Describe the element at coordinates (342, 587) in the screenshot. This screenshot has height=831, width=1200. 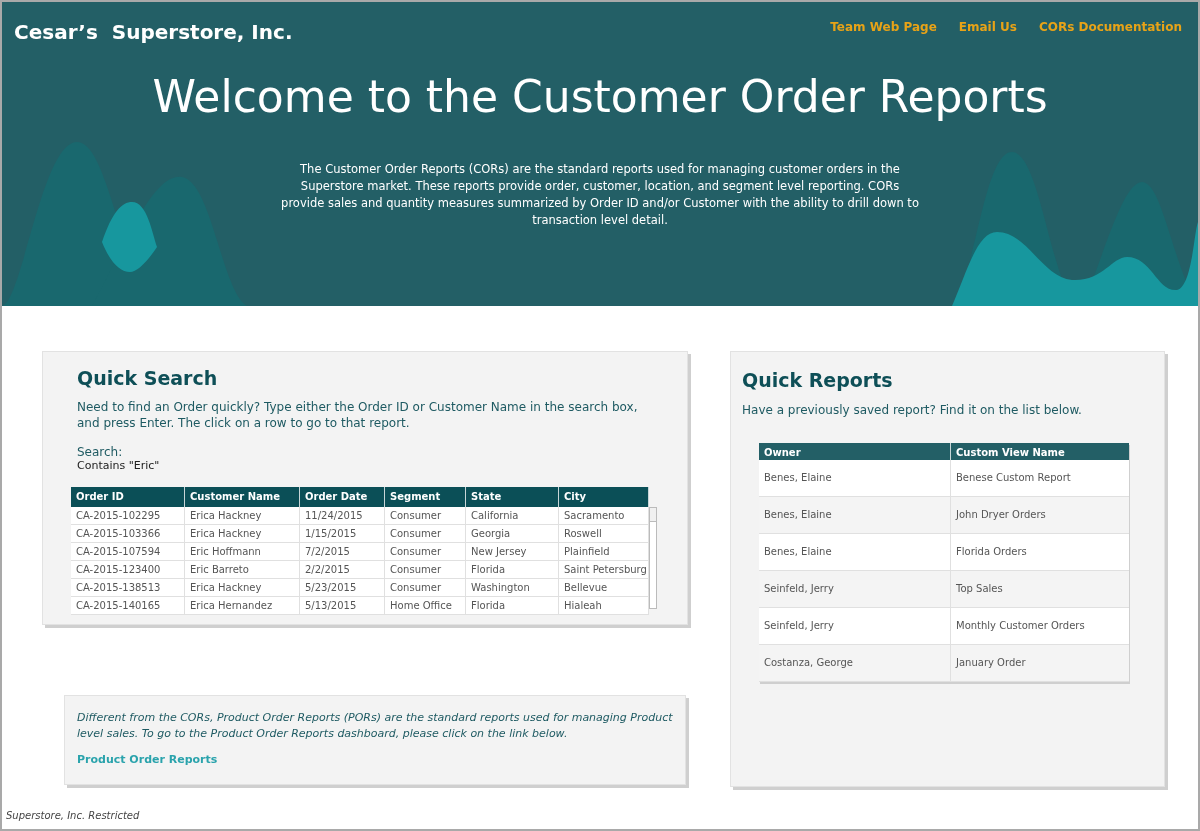
I see `table-cell: 5/23/2015` at that location.